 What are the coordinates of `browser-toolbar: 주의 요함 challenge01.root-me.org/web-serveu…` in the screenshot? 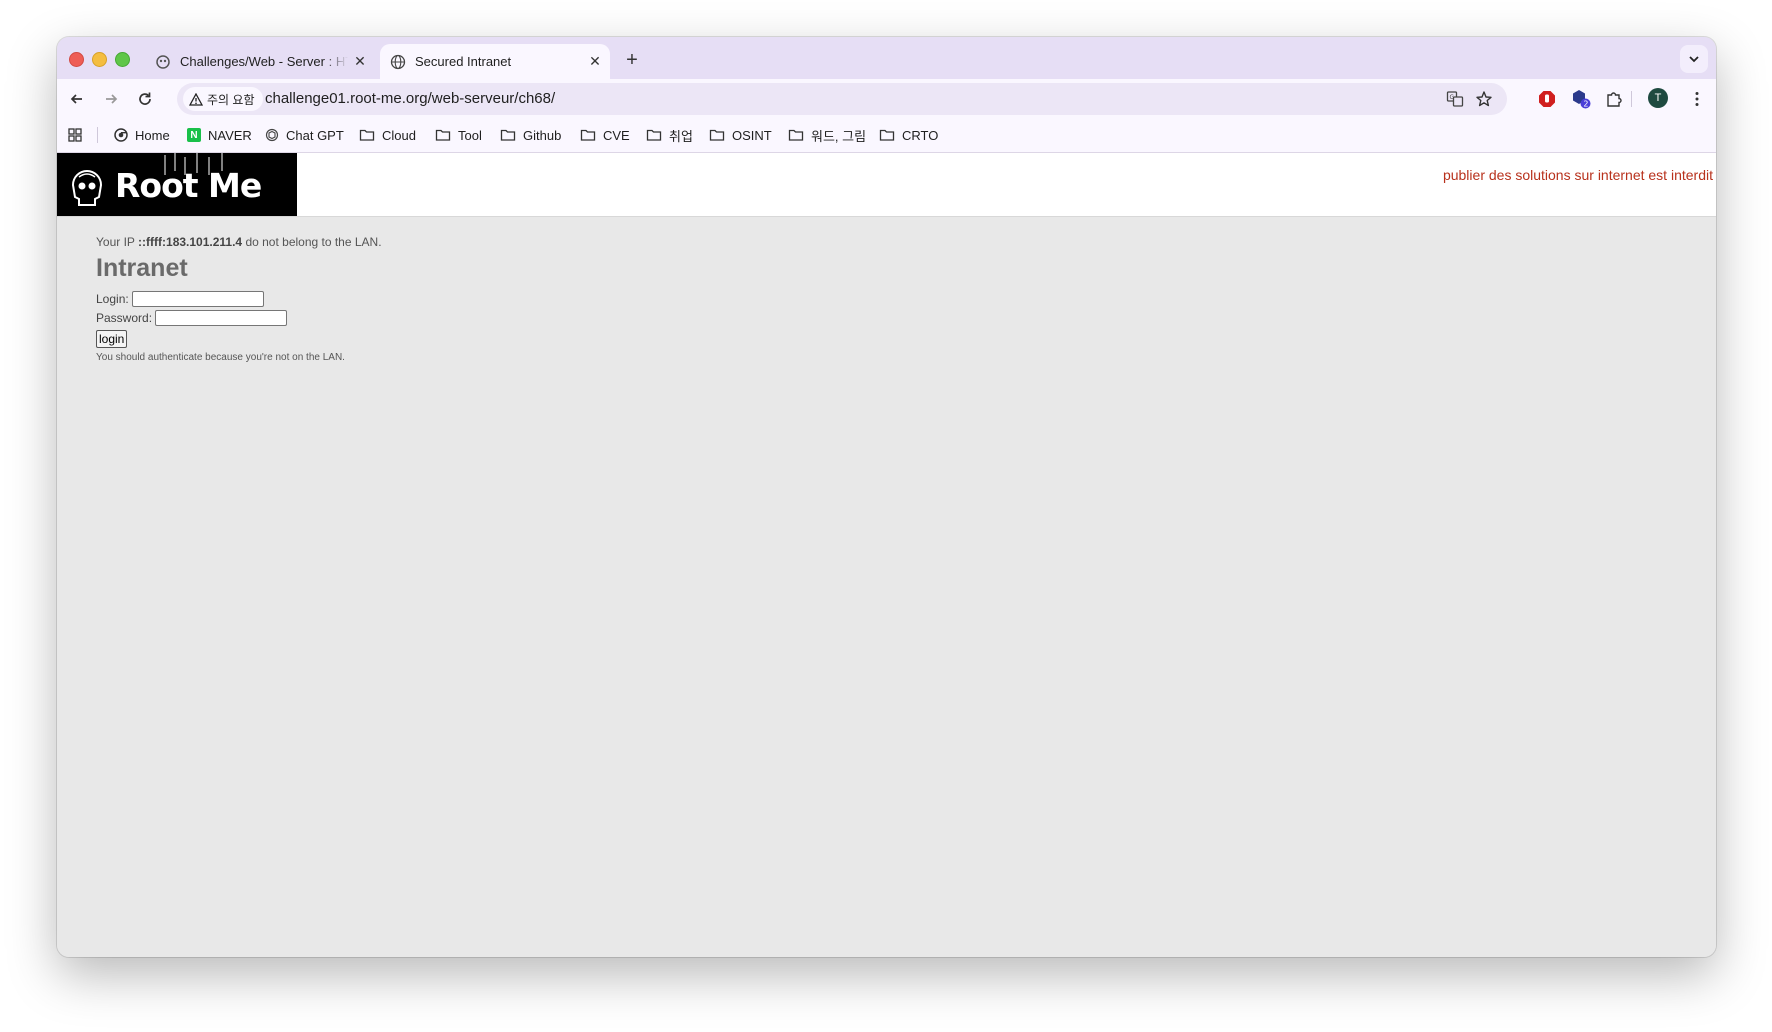 It's located at (886, 99).